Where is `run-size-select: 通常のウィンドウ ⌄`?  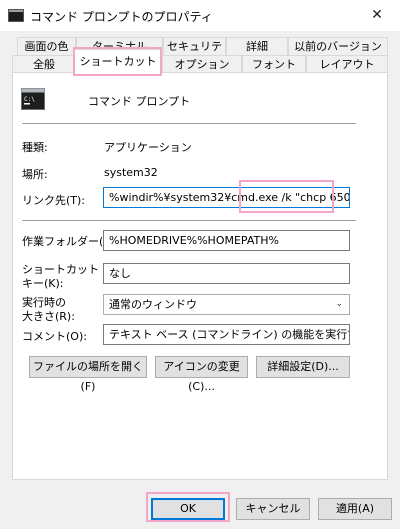
run-size-select: 通常のウィンドウ ⌄ is located at coordinates (226, 304).